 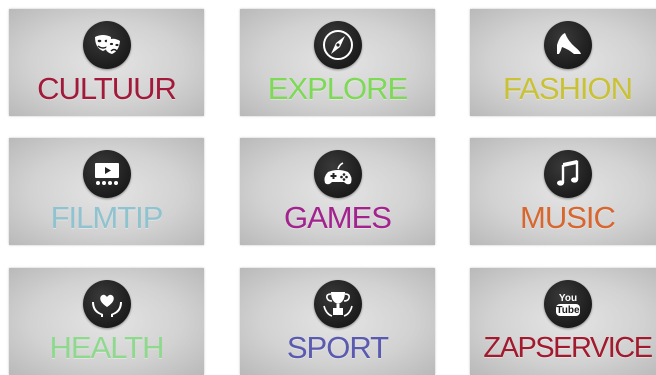 I want to click on tile-filmtip: FILMTIP, so click(x=106, y=191).